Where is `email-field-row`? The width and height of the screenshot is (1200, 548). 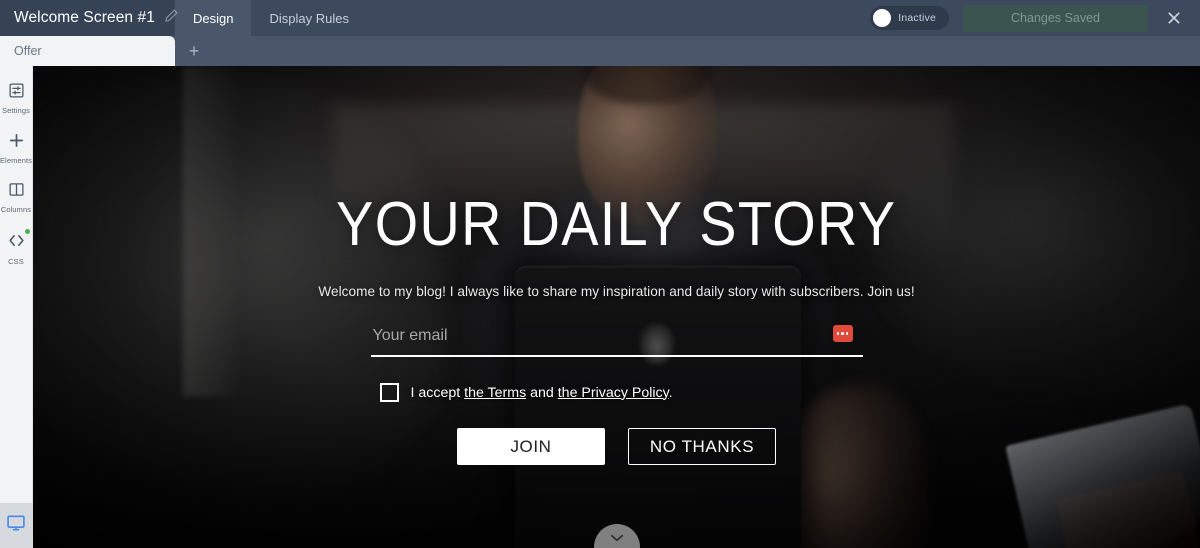
email-field-row is located at coordinates (616, 339).